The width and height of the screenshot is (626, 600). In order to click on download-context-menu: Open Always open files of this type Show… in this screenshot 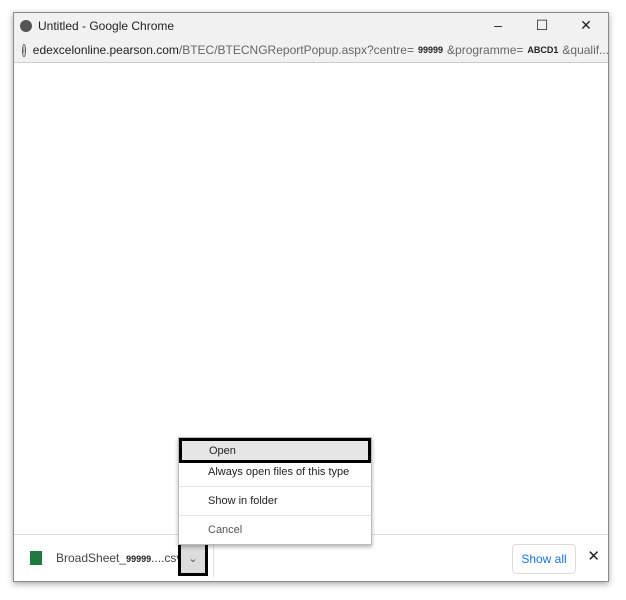, I will do `click(275, 491)`.